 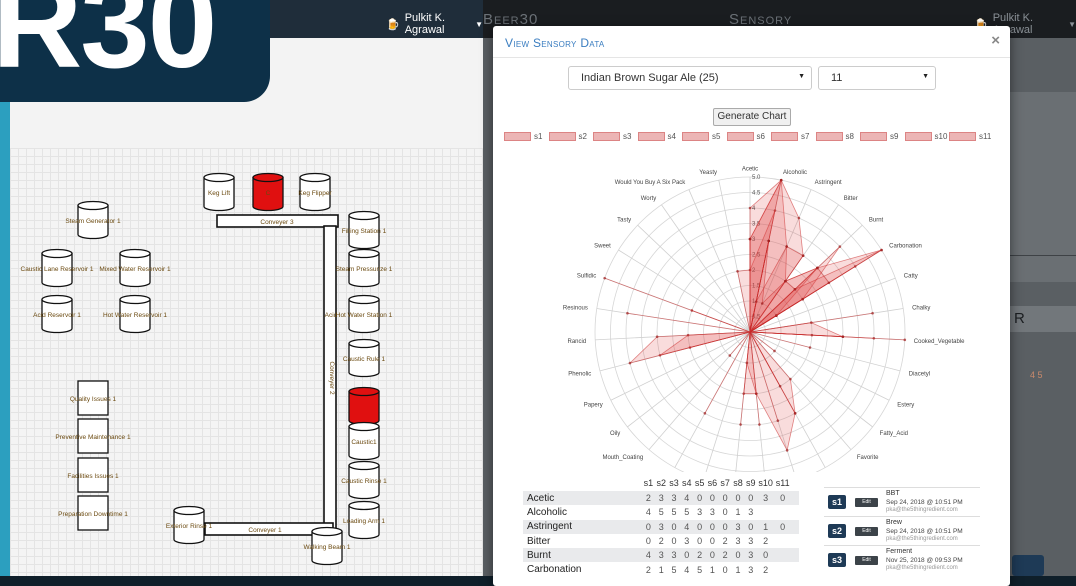 What do you see at coordinates (985, 136) in the screenshot?
I see `legend-label: s11` at bounding box center [985, 136].